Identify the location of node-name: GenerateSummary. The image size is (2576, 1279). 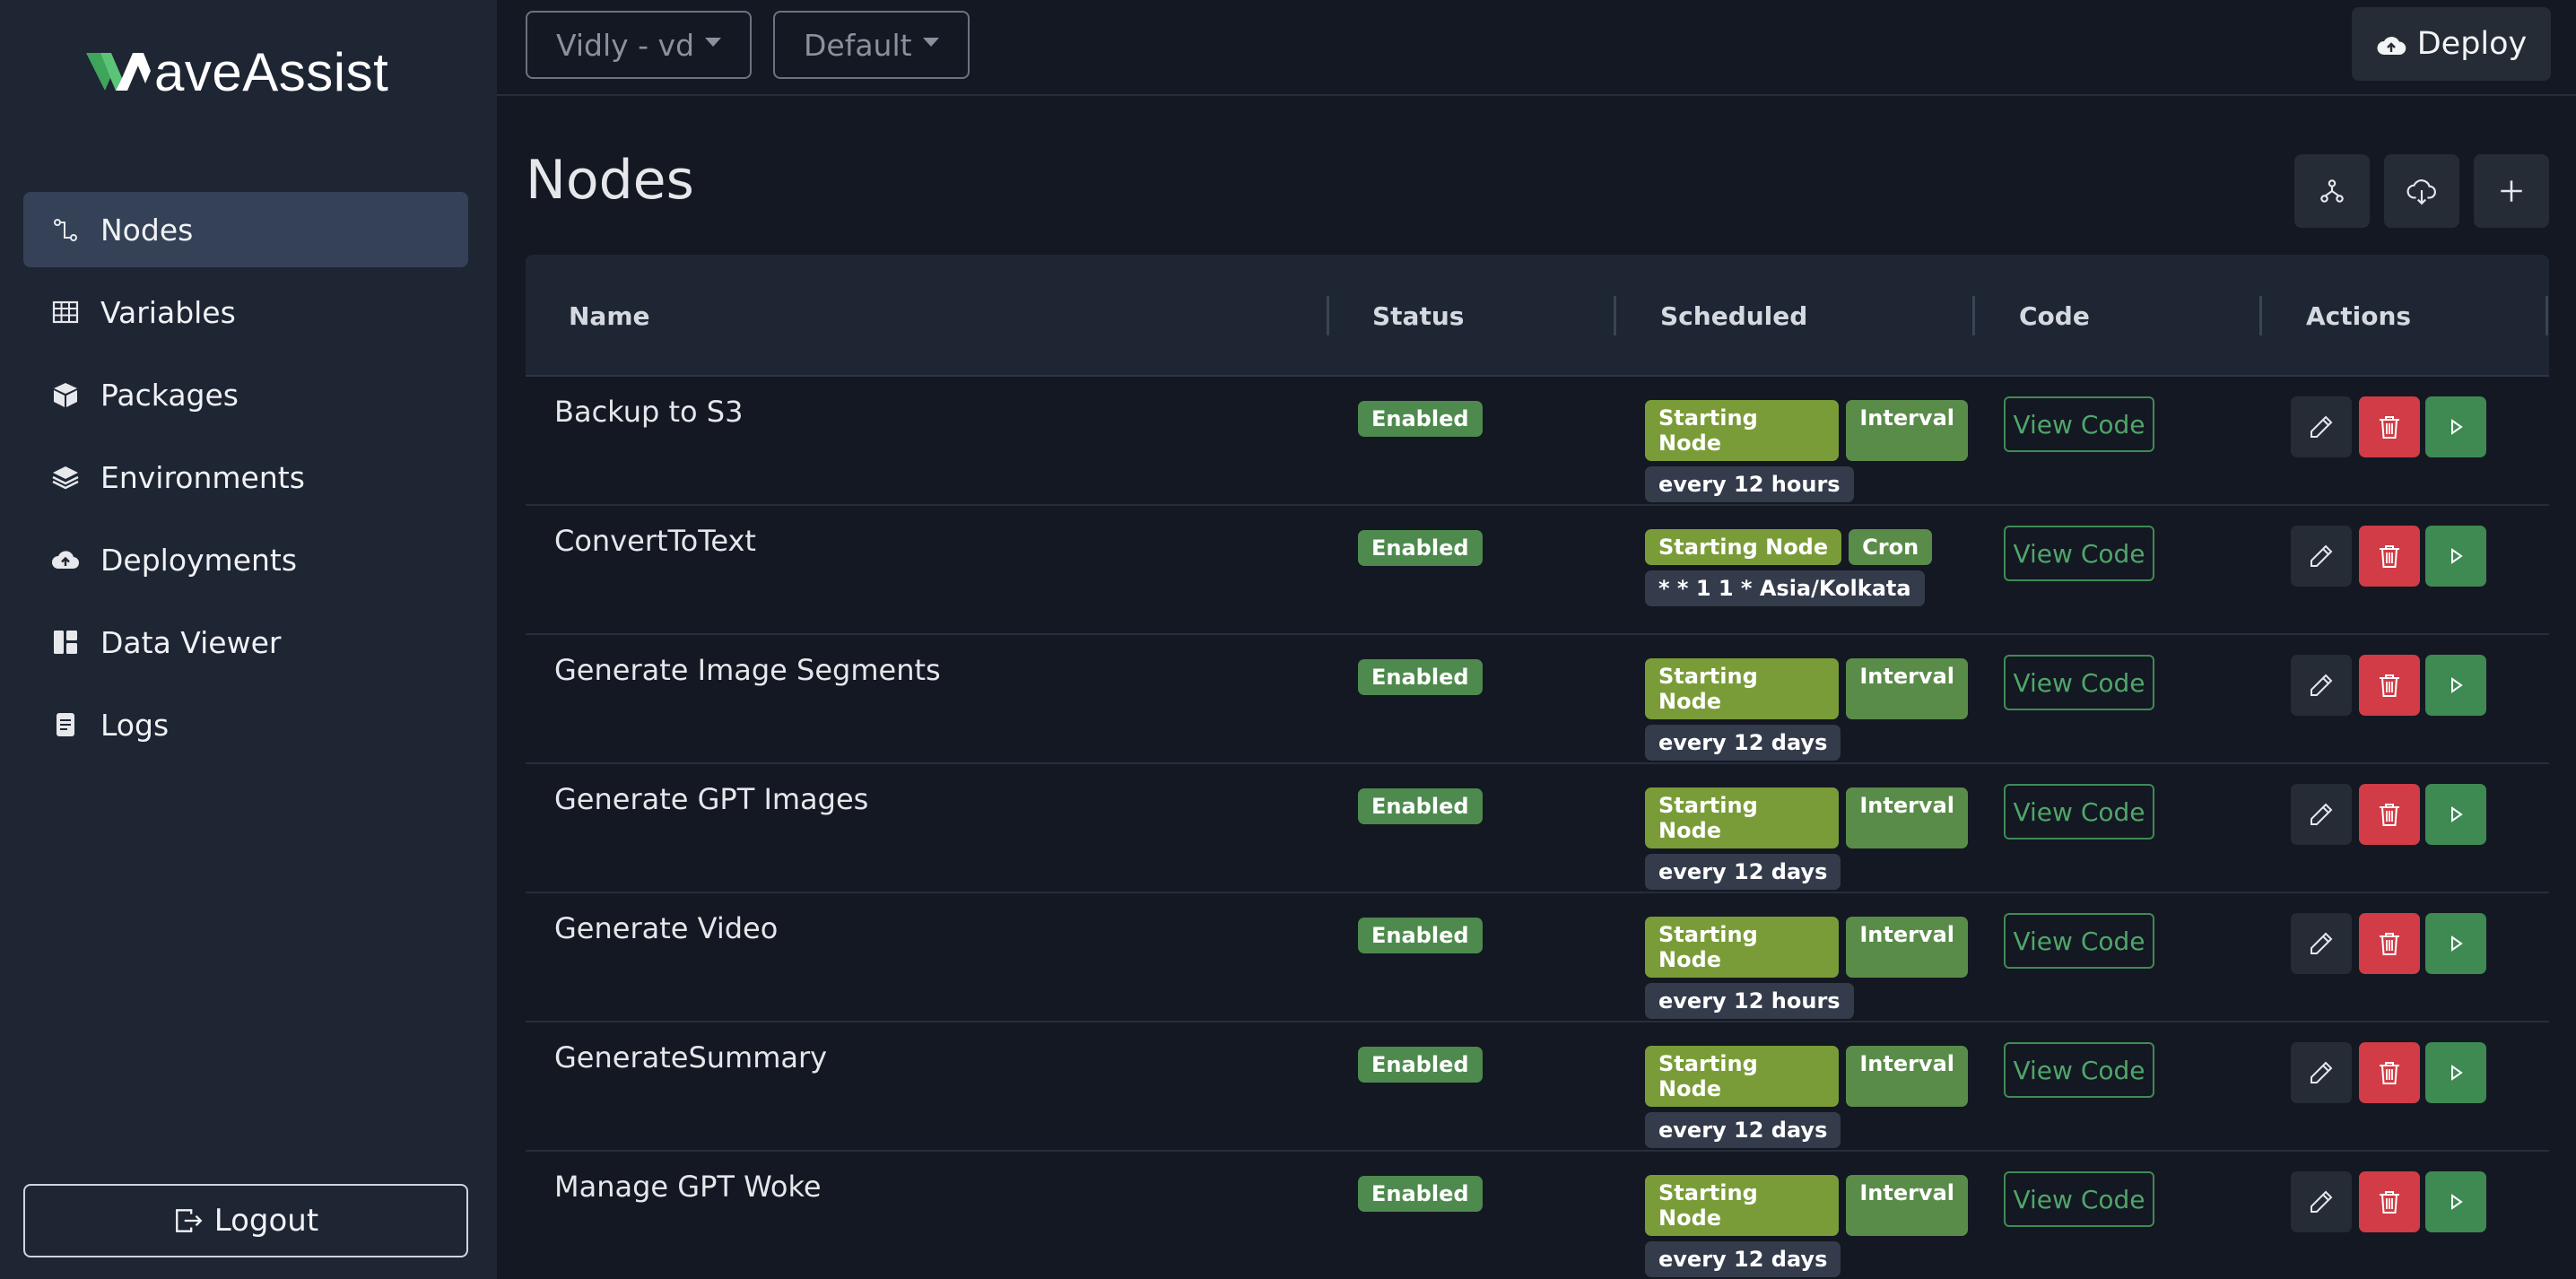
(690, 1057).